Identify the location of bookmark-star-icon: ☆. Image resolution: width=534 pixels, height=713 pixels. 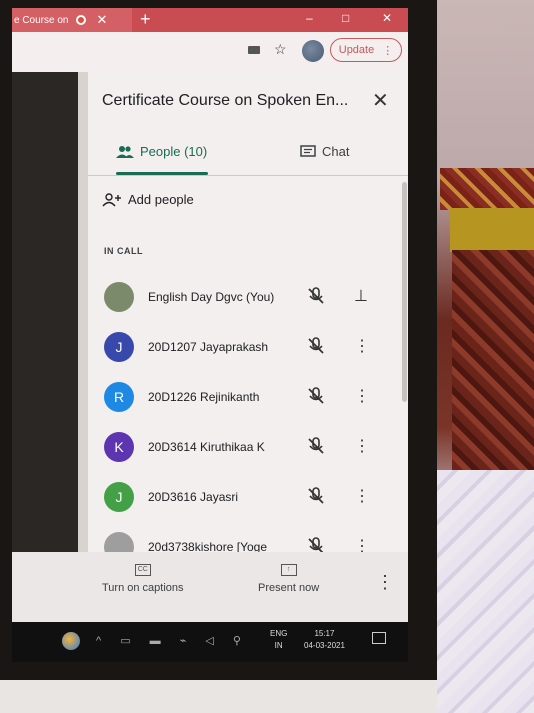
(280, 49).